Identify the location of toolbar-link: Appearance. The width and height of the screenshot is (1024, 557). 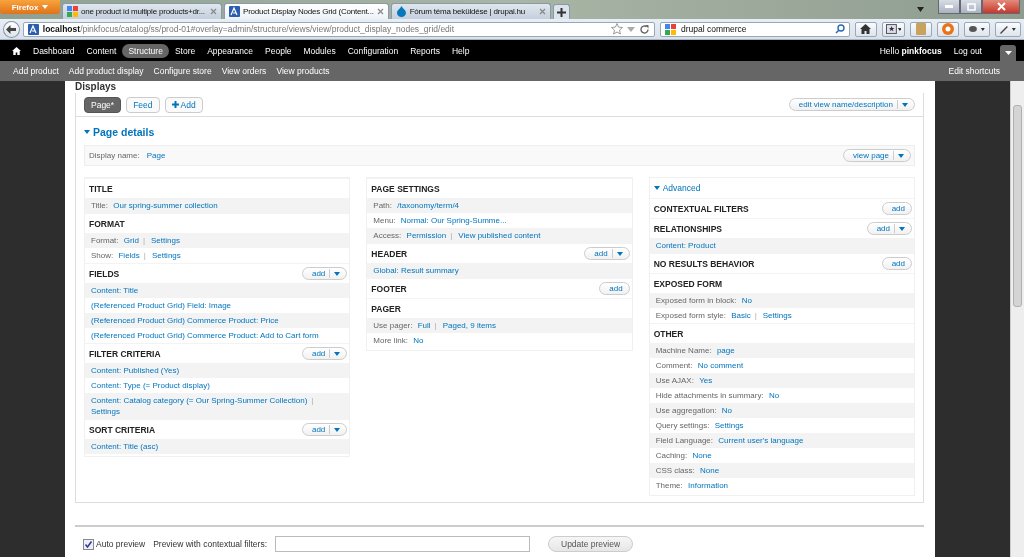
(230, 50).